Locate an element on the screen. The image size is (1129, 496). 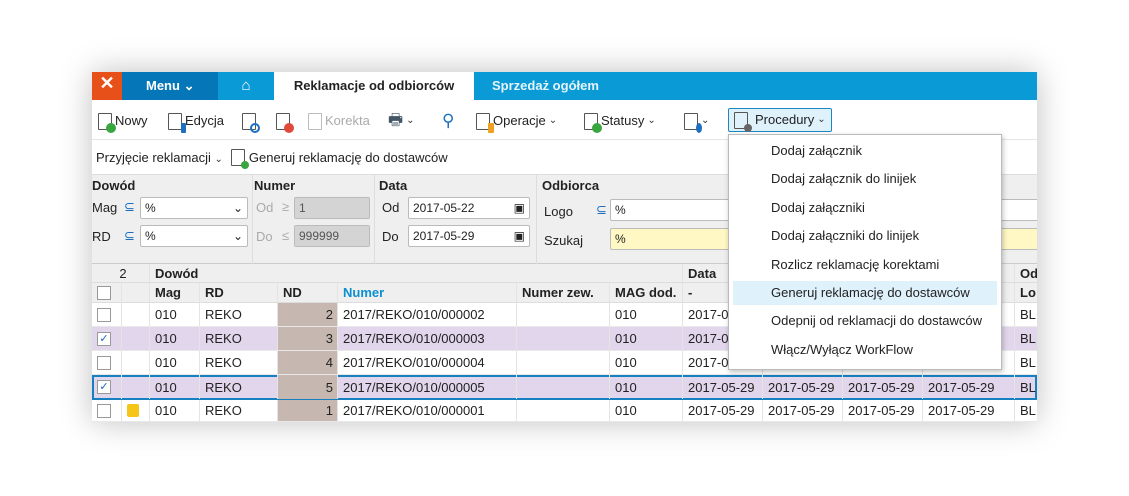
procedures-gear-doc-icon is located at coordinates (743, 121).